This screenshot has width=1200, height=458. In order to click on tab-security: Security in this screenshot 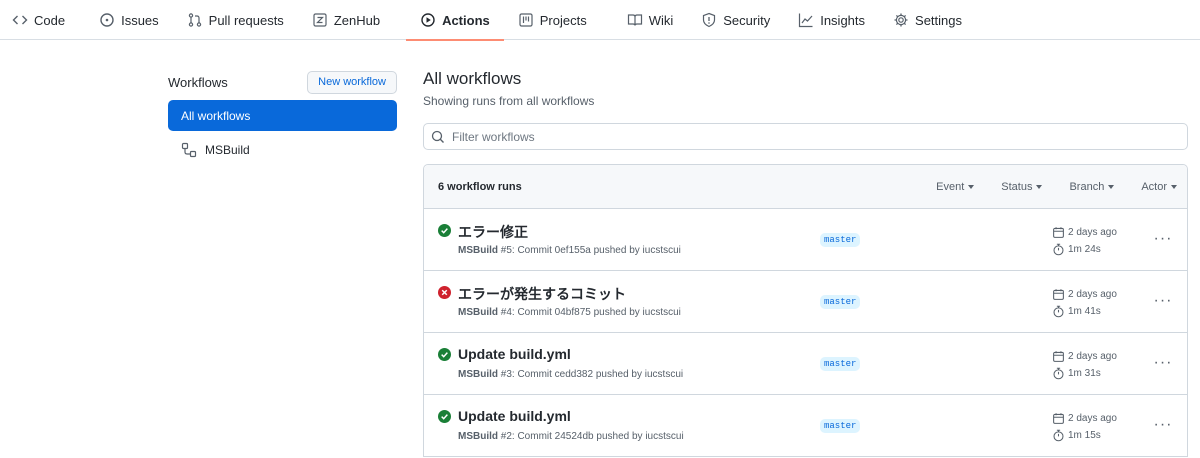, I will do `click(742, 20)`.